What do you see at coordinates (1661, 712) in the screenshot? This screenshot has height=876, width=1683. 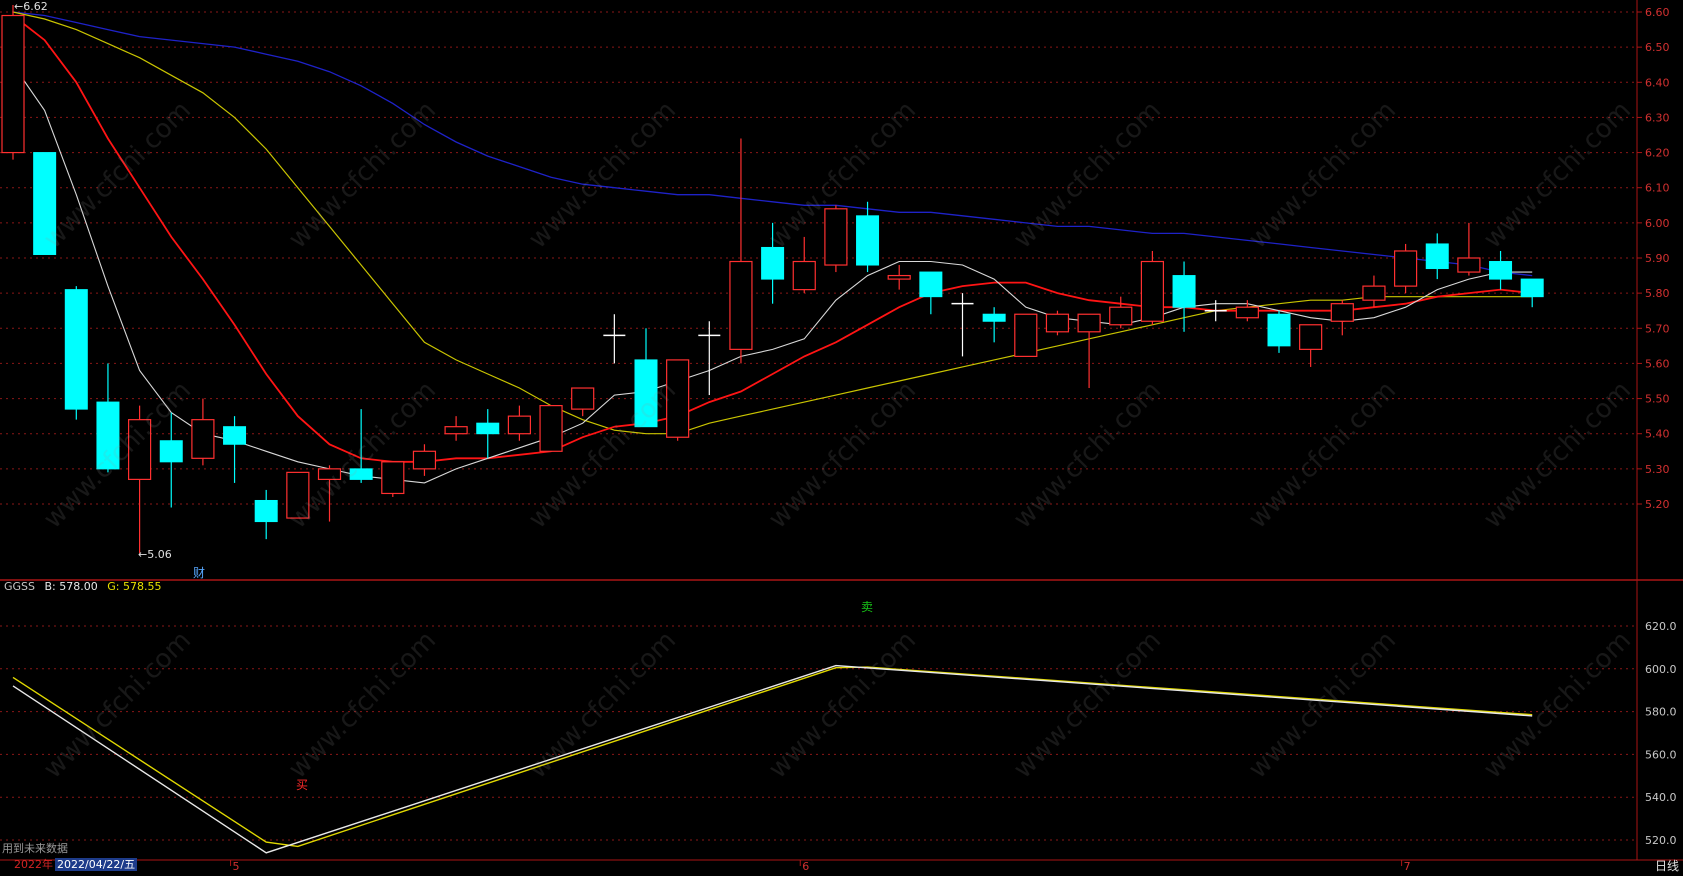 I see `indicator-tick-label: 580.0` at bounding box center [1661, 712].